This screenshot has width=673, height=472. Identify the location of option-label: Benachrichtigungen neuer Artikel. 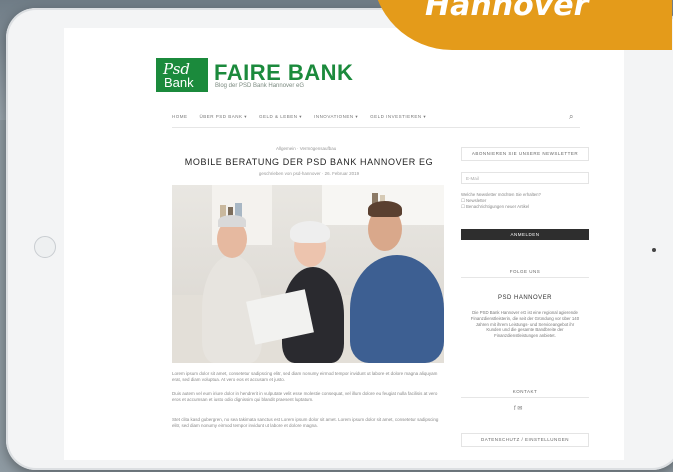
(498, 206).